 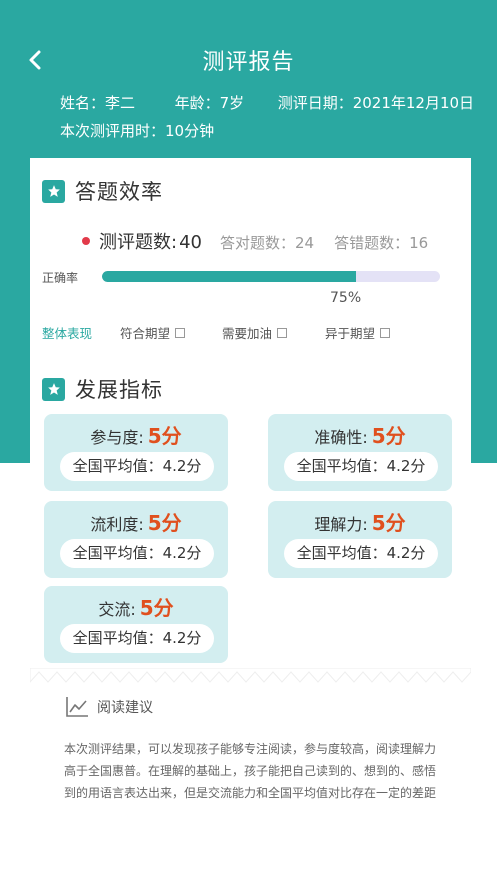 I want to click on metric-card-participation: 参与度: 5分 全国平均值：4.2分, so click(x=136, y=452).